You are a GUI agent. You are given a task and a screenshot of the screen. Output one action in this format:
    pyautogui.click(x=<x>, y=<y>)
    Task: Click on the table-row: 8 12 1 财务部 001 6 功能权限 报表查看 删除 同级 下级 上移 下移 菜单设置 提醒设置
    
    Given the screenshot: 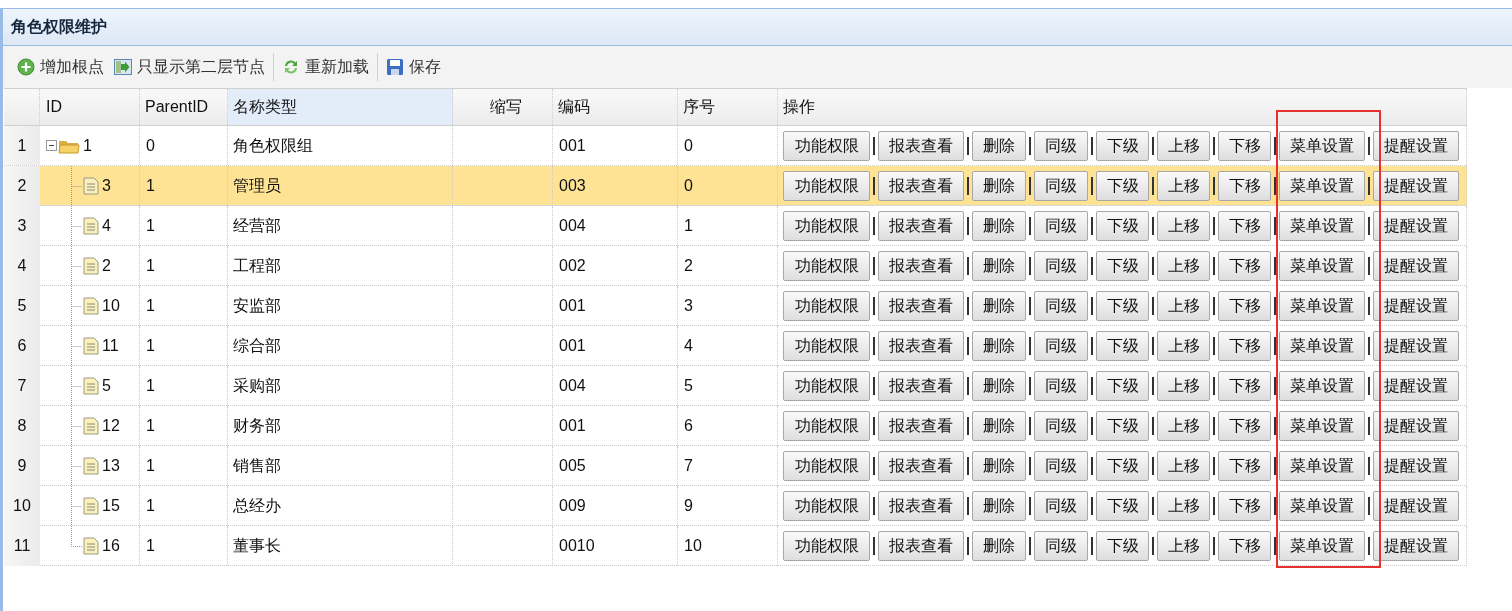 What is the action you would take?
    pyautogui.click(x=735, y=426)
    